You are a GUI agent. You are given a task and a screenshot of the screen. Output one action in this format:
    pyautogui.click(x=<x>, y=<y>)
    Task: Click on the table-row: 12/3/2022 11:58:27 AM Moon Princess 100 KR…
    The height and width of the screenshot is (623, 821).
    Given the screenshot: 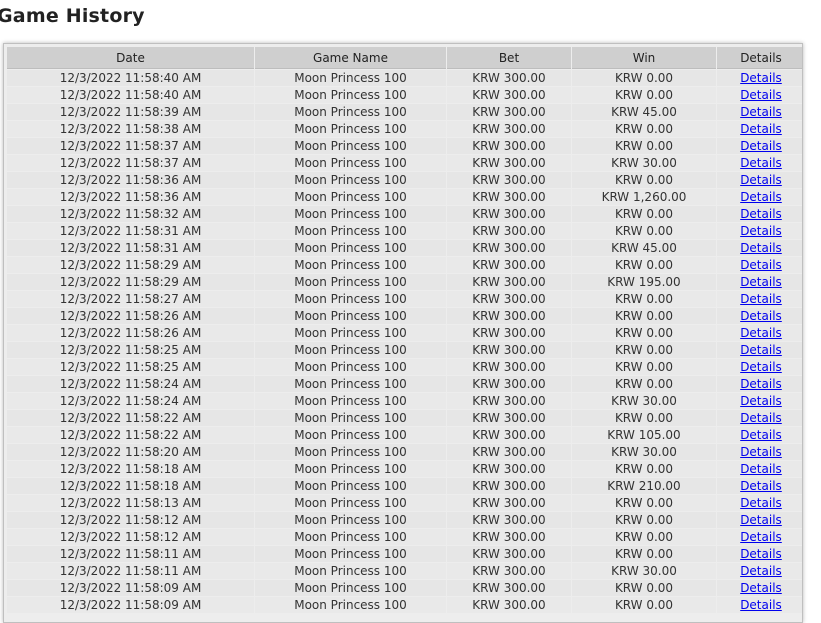 What is the action you would take?
    pyautogui.click(x=404, y=299)
    